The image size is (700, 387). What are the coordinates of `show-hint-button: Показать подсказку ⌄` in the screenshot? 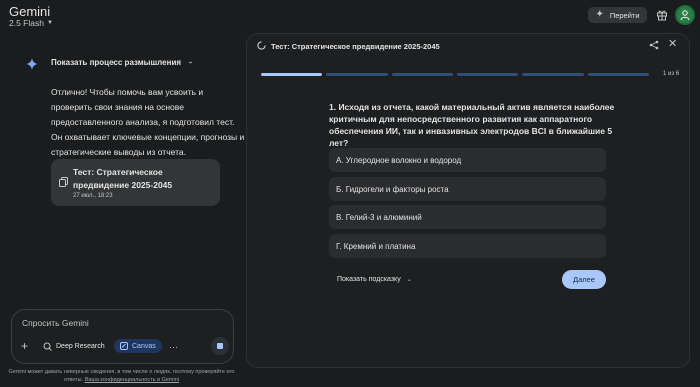 It's located at (374, 279).